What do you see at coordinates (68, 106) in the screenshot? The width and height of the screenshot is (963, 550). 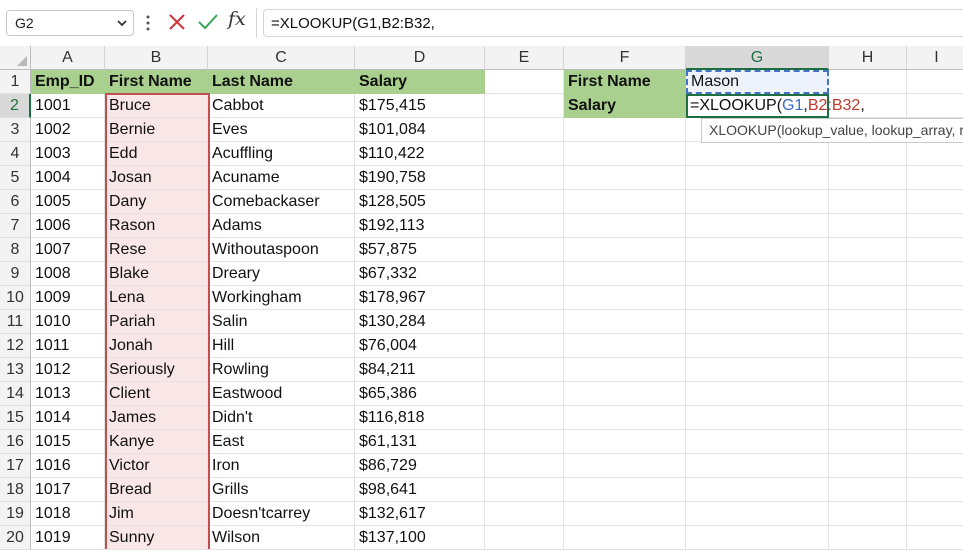 I see `cell-emp-id: 1001` at bounding box center [68, 106].